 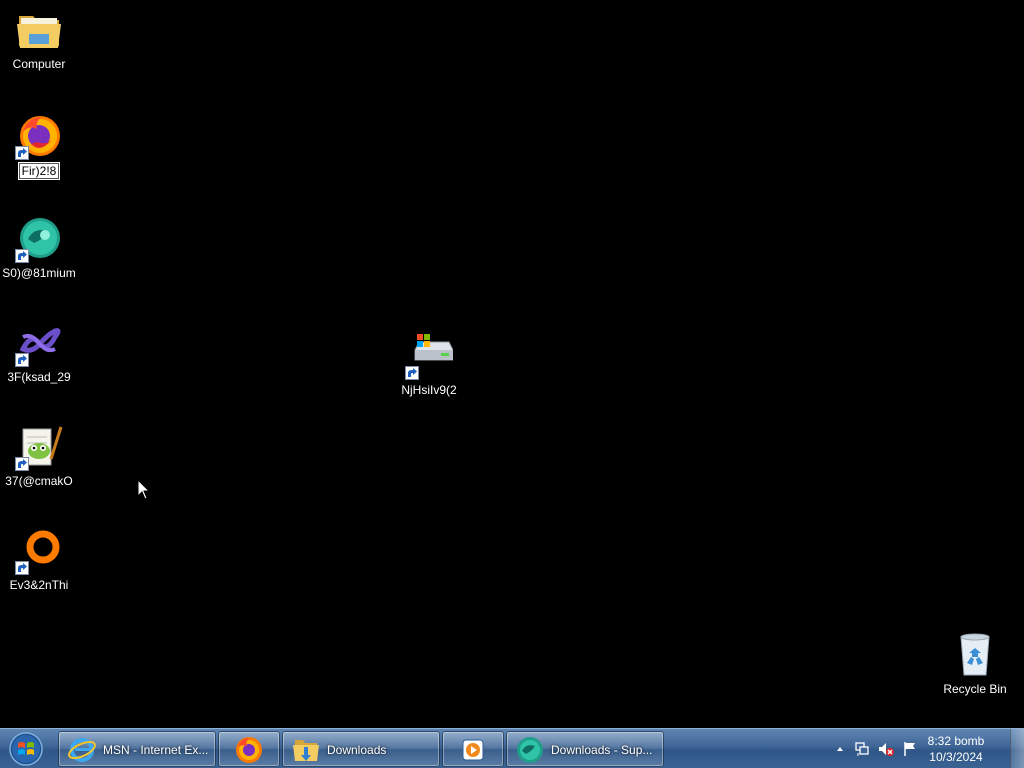 I want to click on clock-time: 8:32 bomb, so click(x=956, y=741).